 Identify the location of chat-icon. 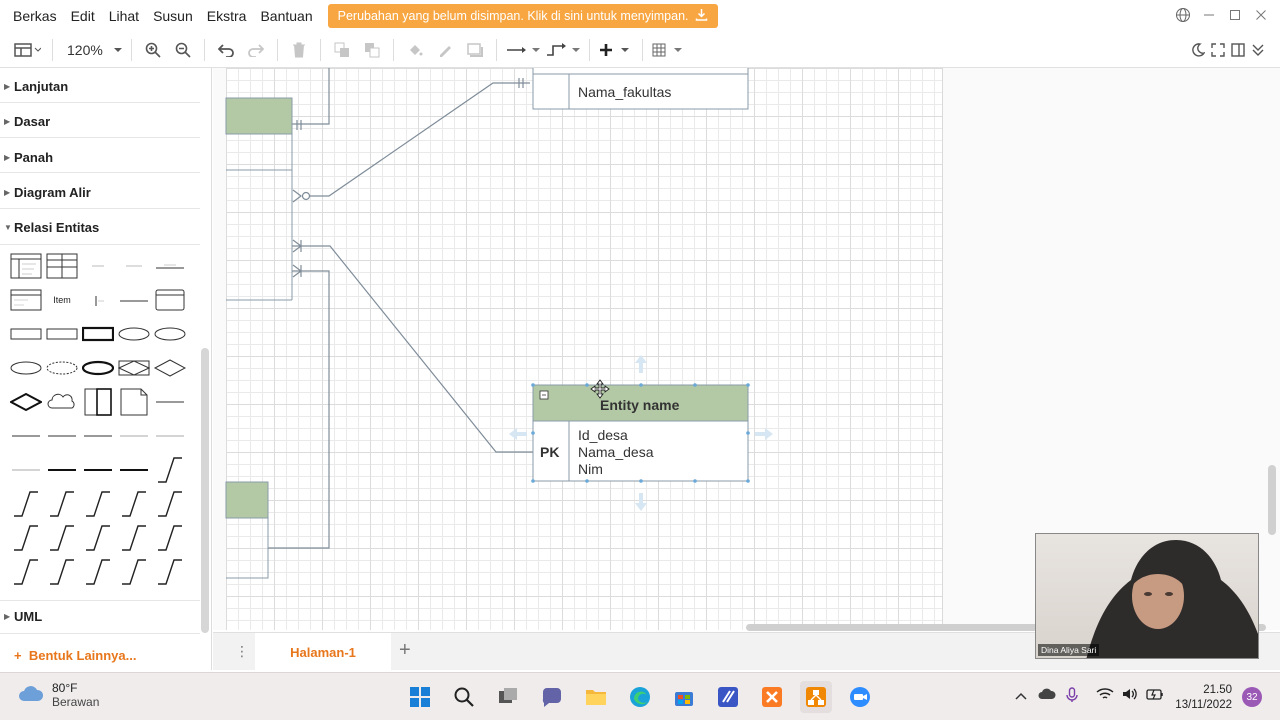
(552, 697).